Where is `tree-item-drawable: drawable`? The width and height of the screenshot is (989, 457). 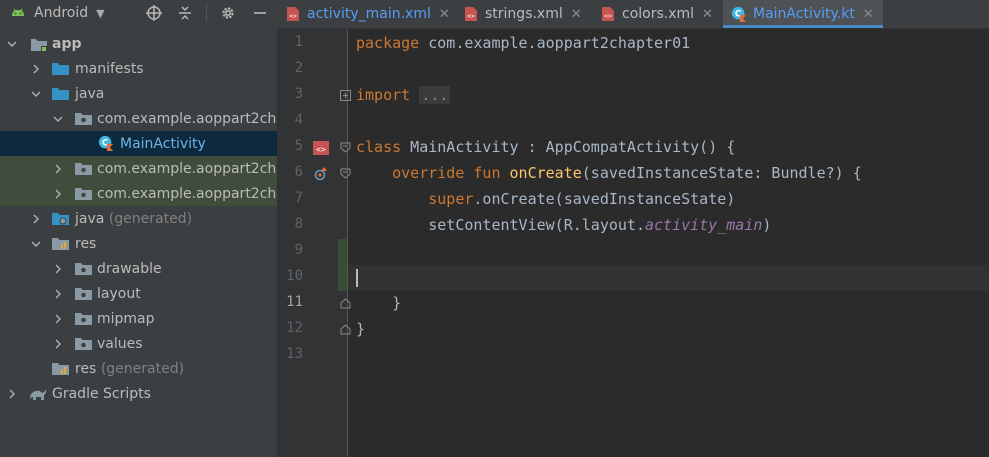 tree-item-drawable: drawable is located at coordinates (138, 268).